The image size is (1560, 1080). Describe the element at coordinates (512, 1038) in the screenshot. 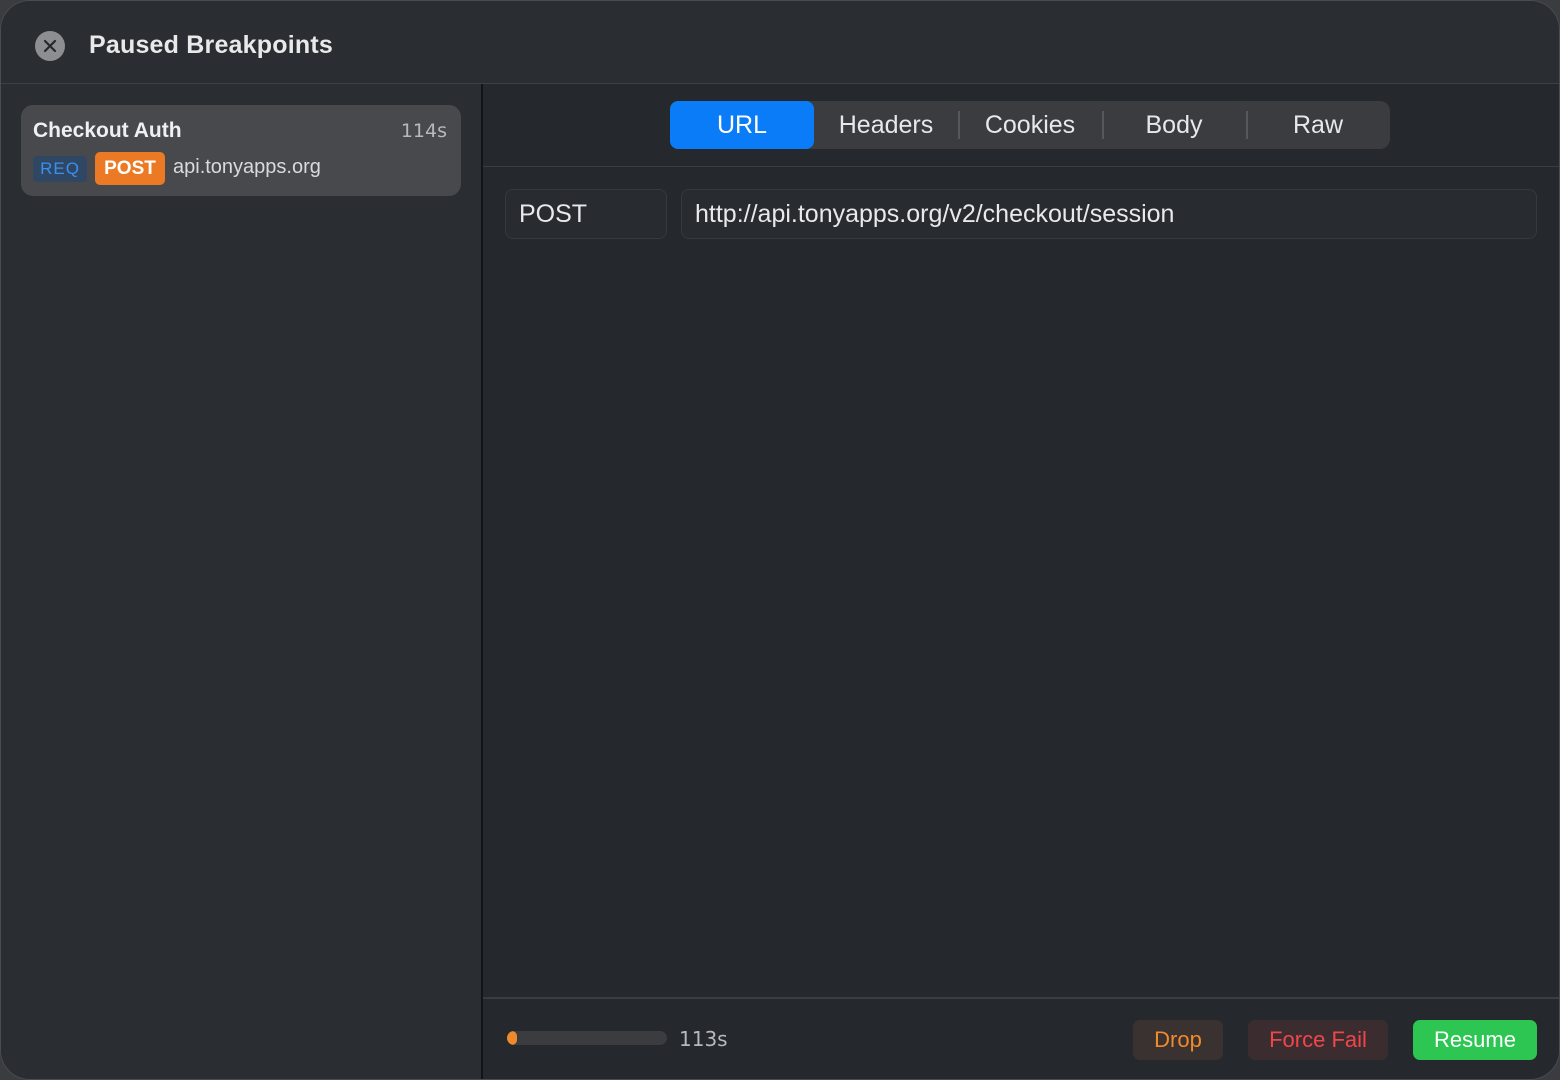

I see `timeout-progress-fill` at that location.